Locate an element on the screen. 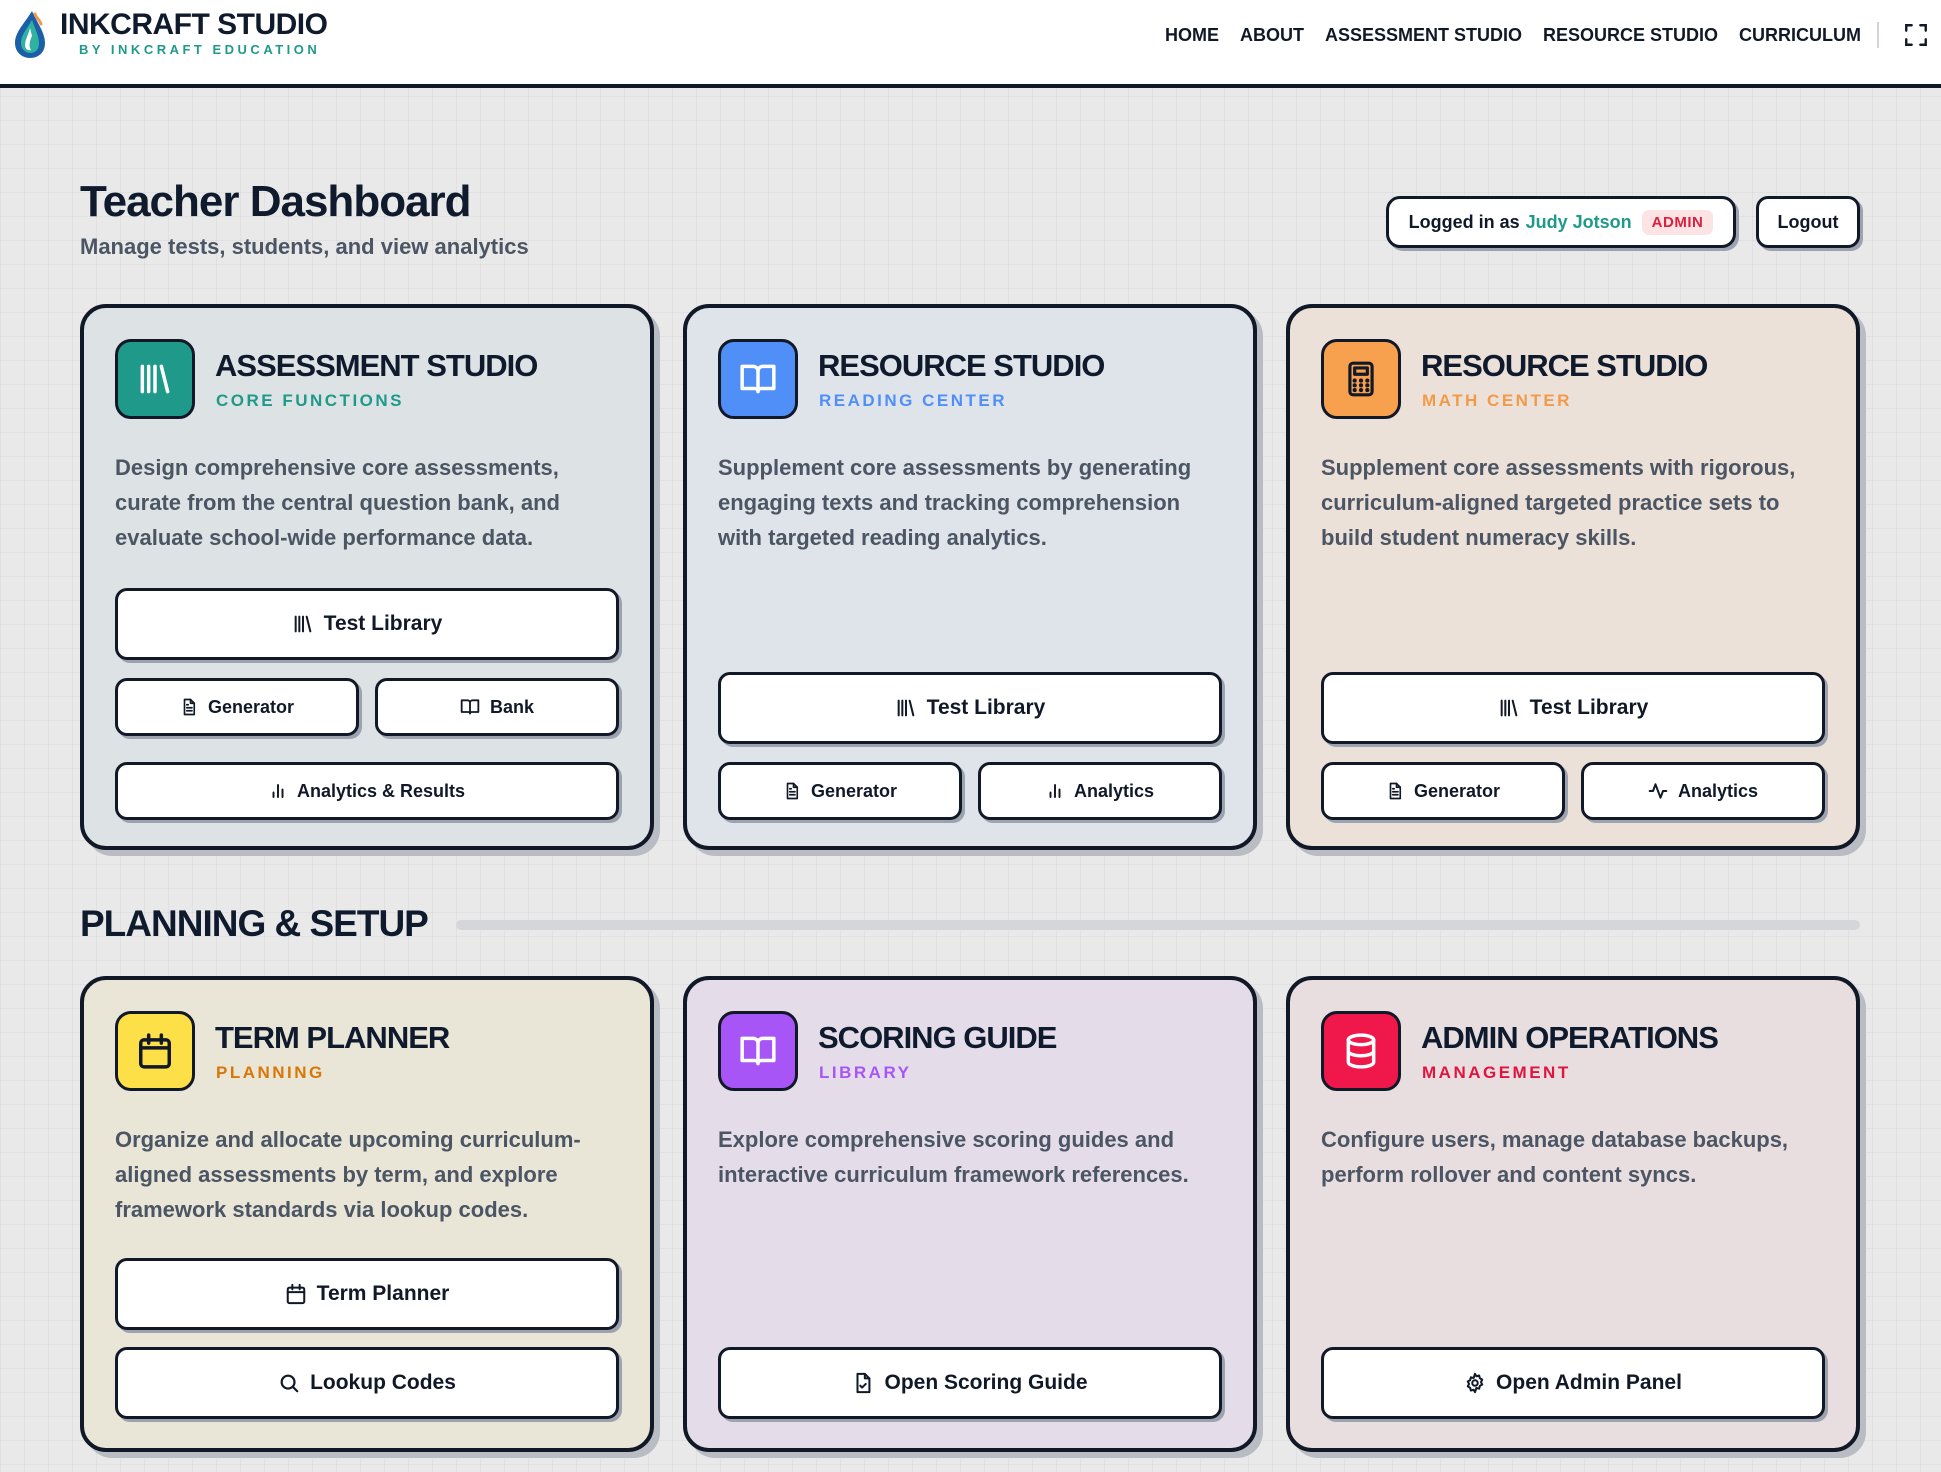  nav-about: ABOUT is located at coordinates (1272, 35).